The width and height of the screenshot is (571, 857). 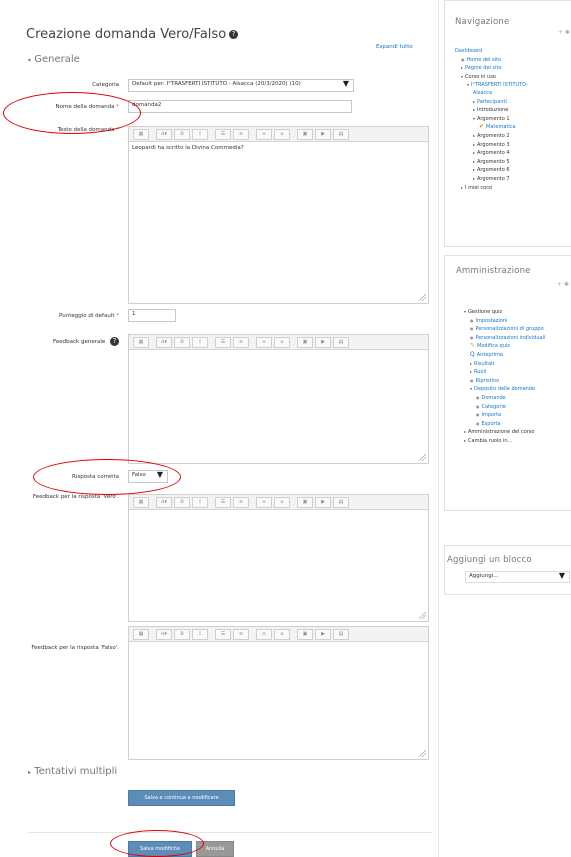 I want to click on nav-item: ● Ripristino, so click(x=514, y=381).